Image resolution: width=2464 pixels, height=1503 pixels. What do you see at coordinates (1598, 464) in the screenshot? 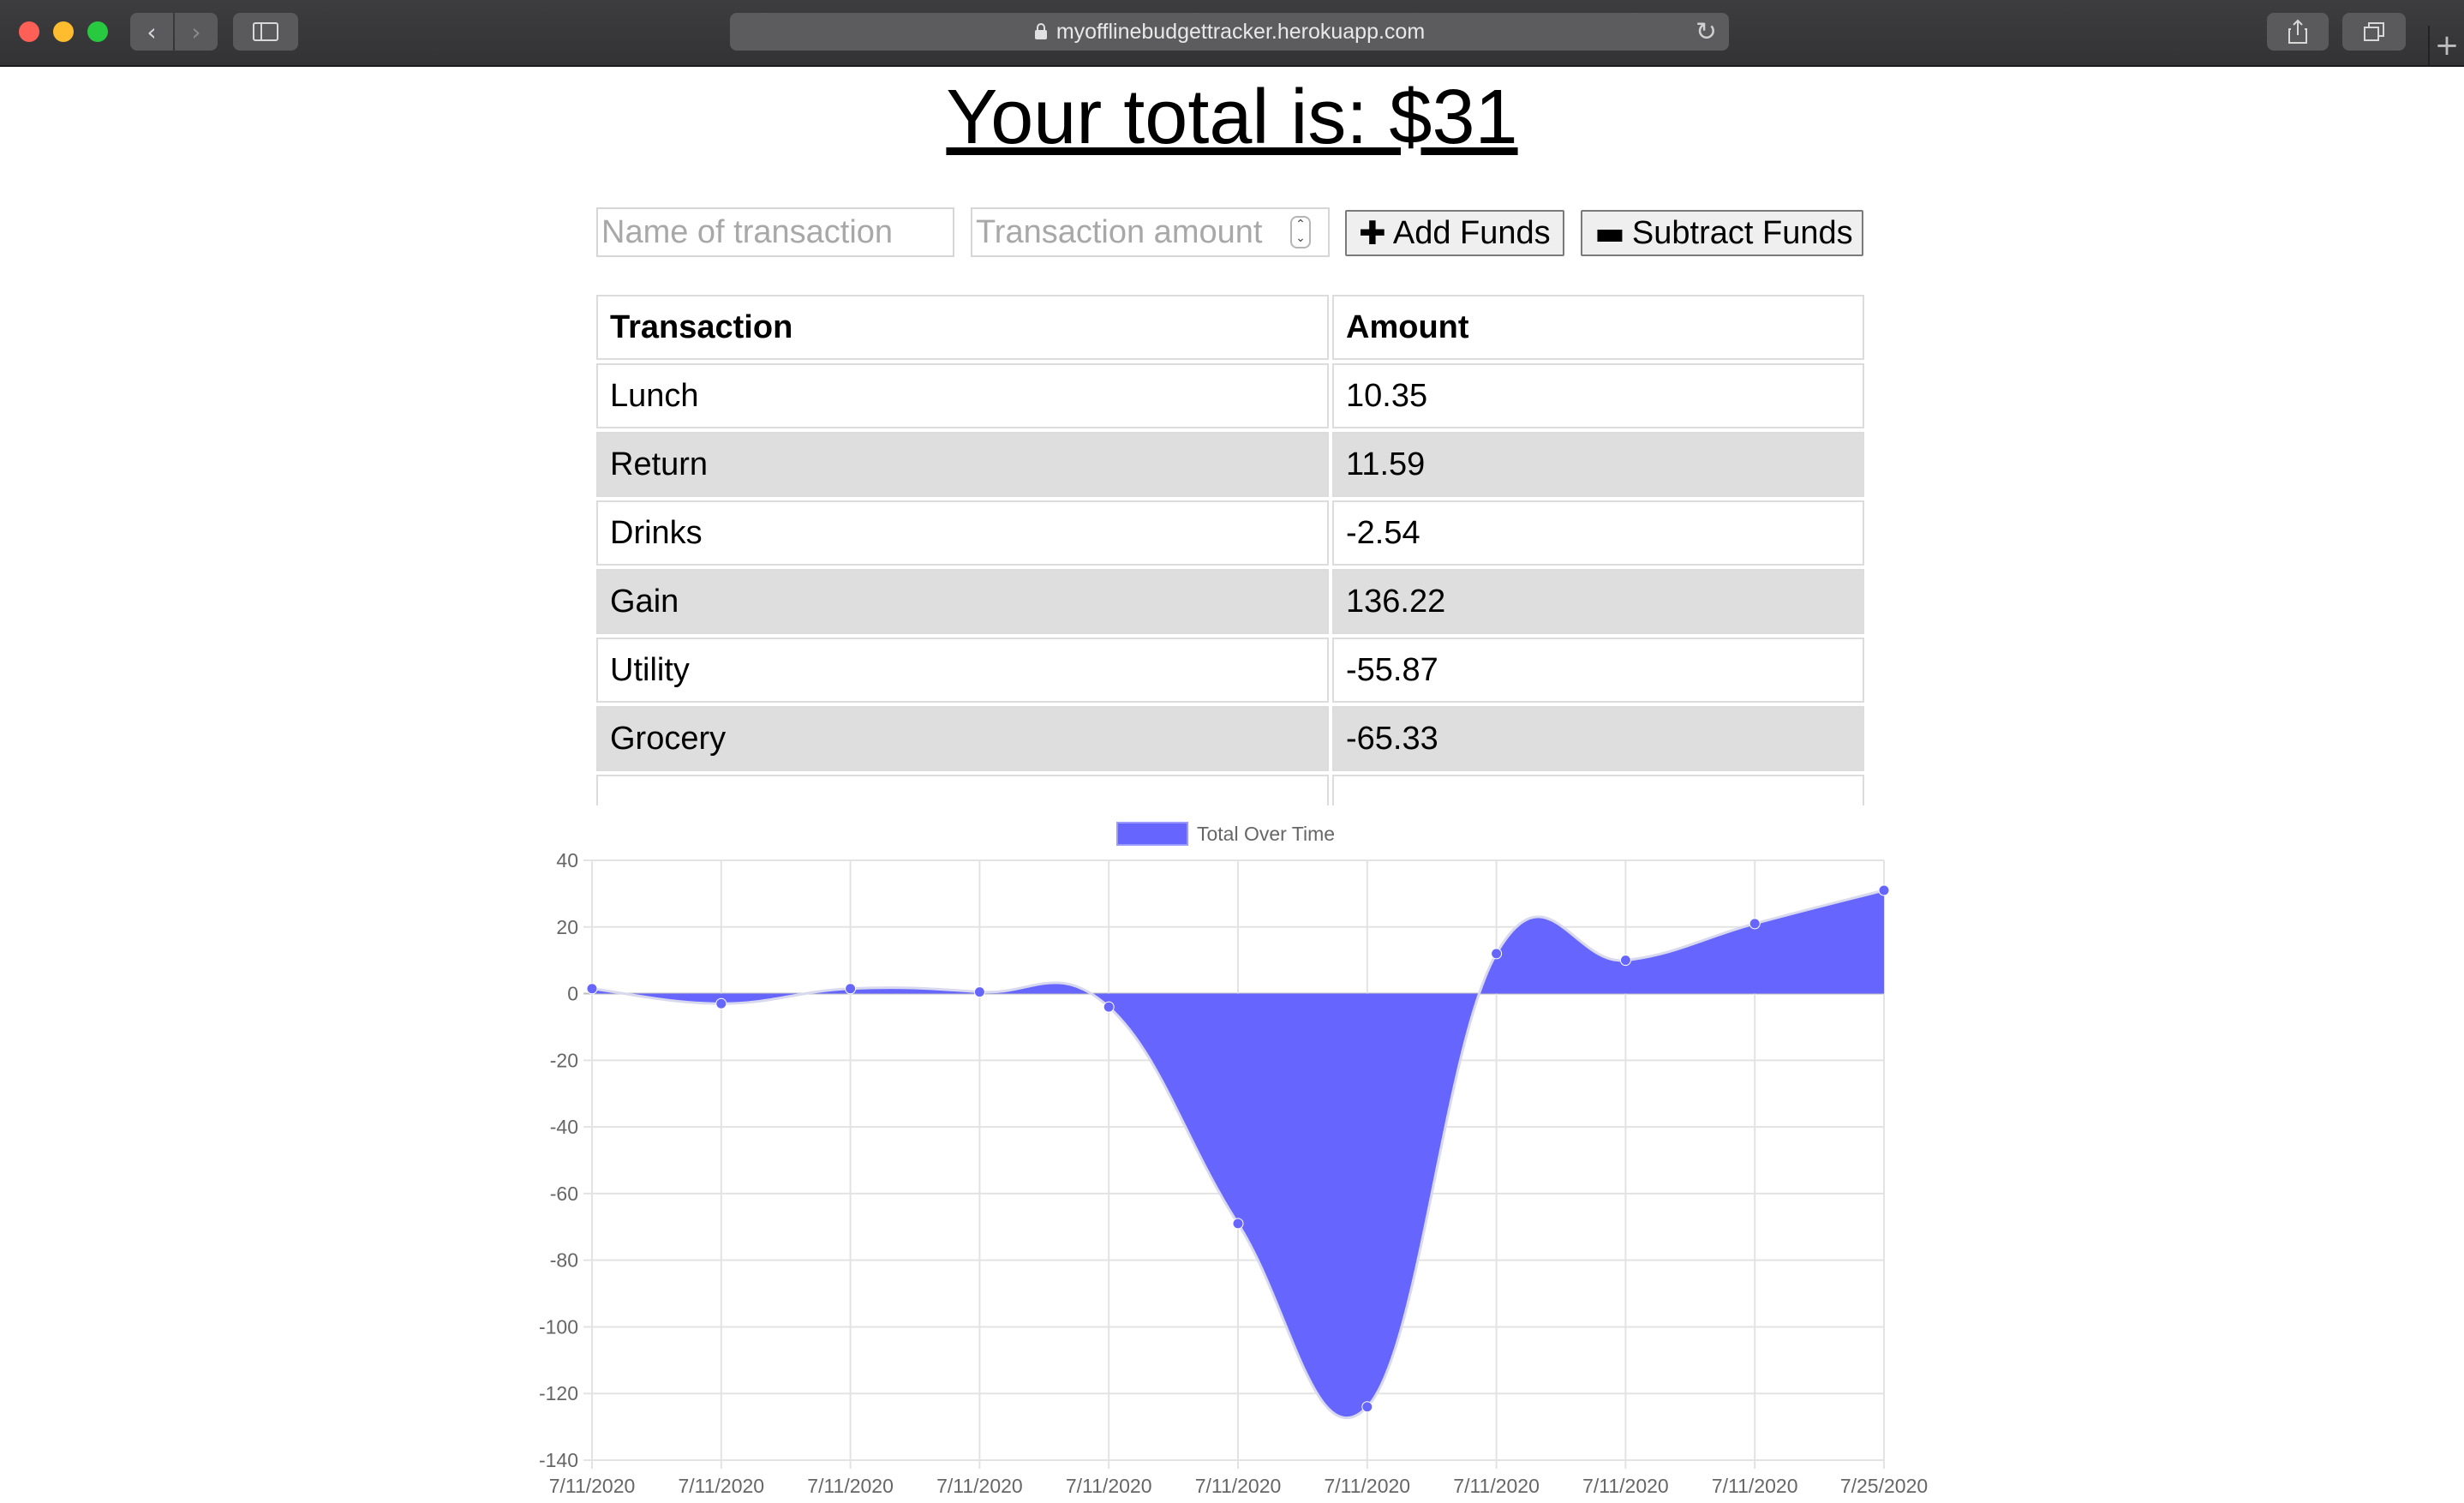
I see `transaction-amount-cell: 11.59` at bounding box center [1598, 464].